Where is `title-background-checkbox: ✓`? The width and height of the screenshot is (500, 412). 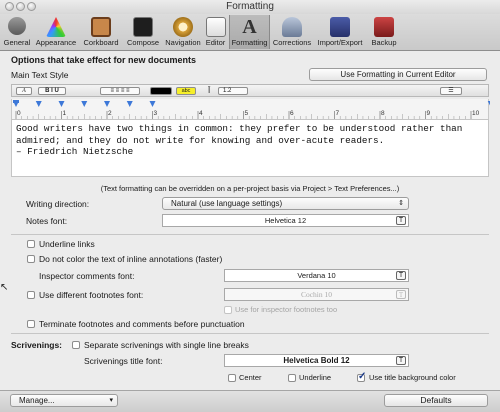
title-background-checkbox: ✓ is located at coordinates (362, 376).